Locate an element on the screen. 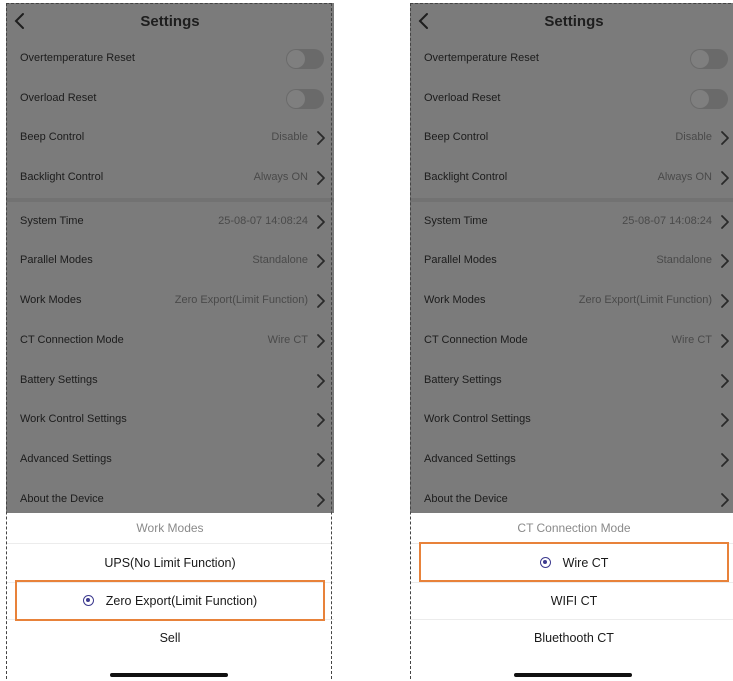 This screenshot has height=681, width=733. header: Settings is located at coordinates (571, 21).